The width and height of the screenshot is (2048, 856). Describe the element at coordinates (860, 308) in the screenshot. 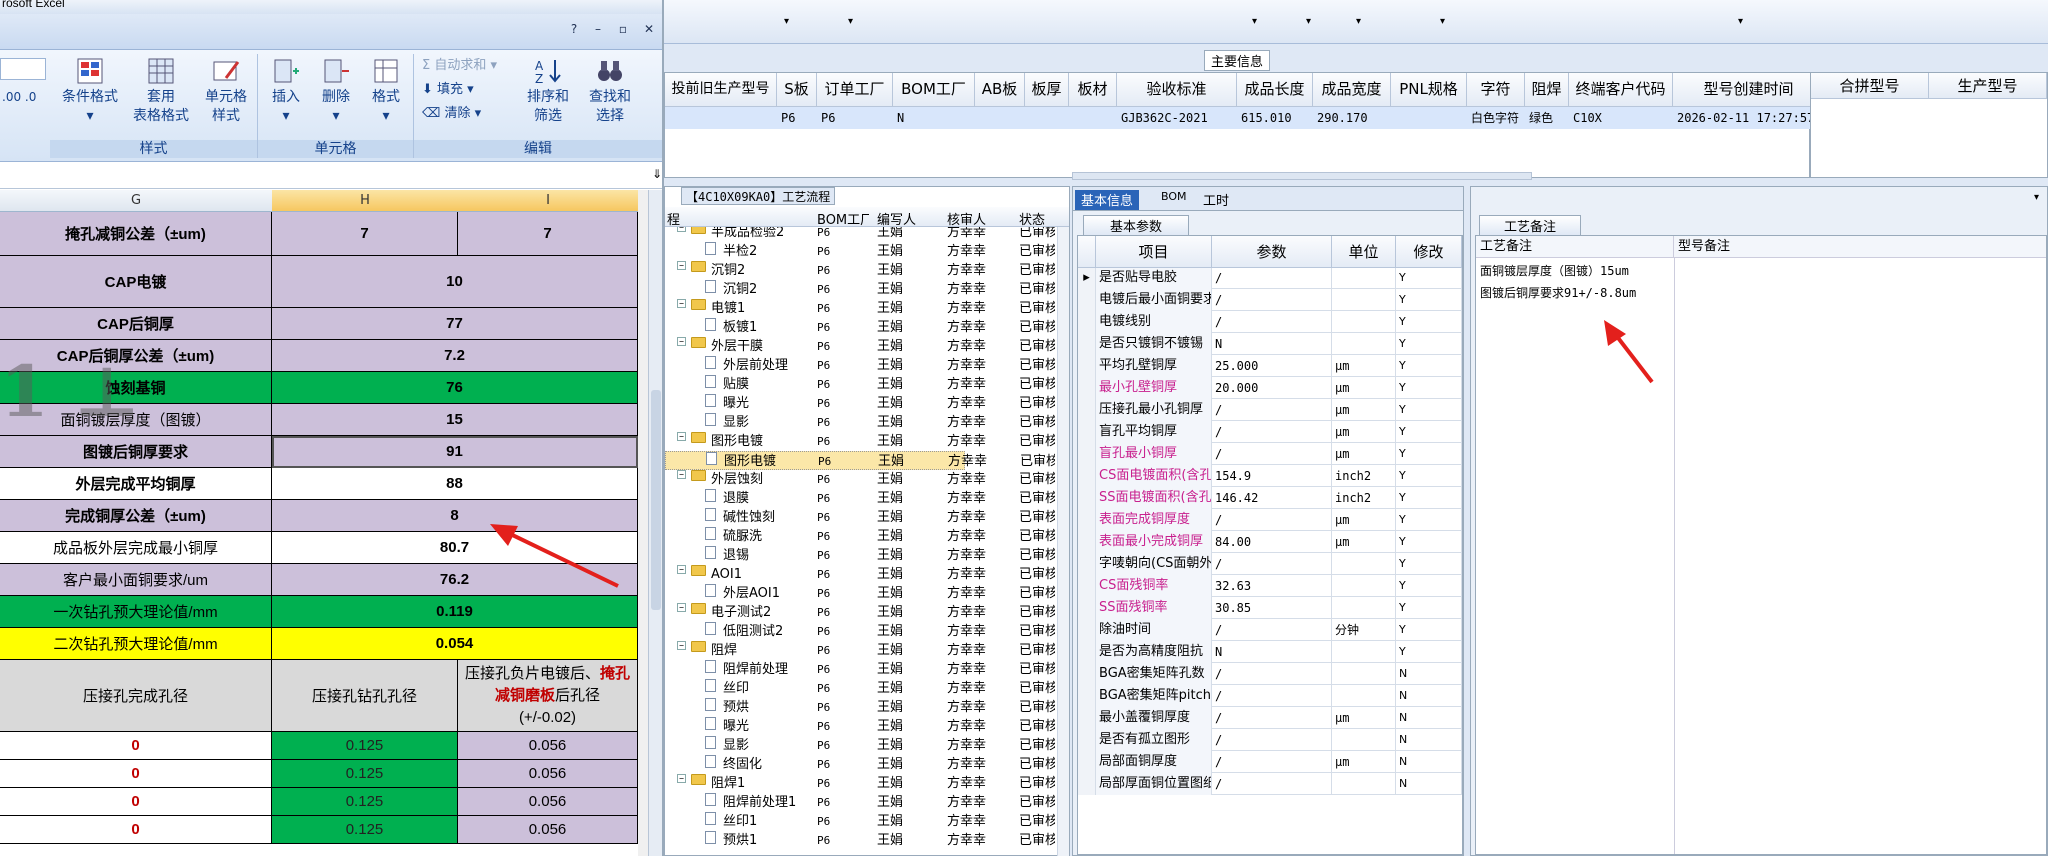

I see `flow-tree-row: − 电镀1 P6 王娟 方幸幸 已审核` at that location.